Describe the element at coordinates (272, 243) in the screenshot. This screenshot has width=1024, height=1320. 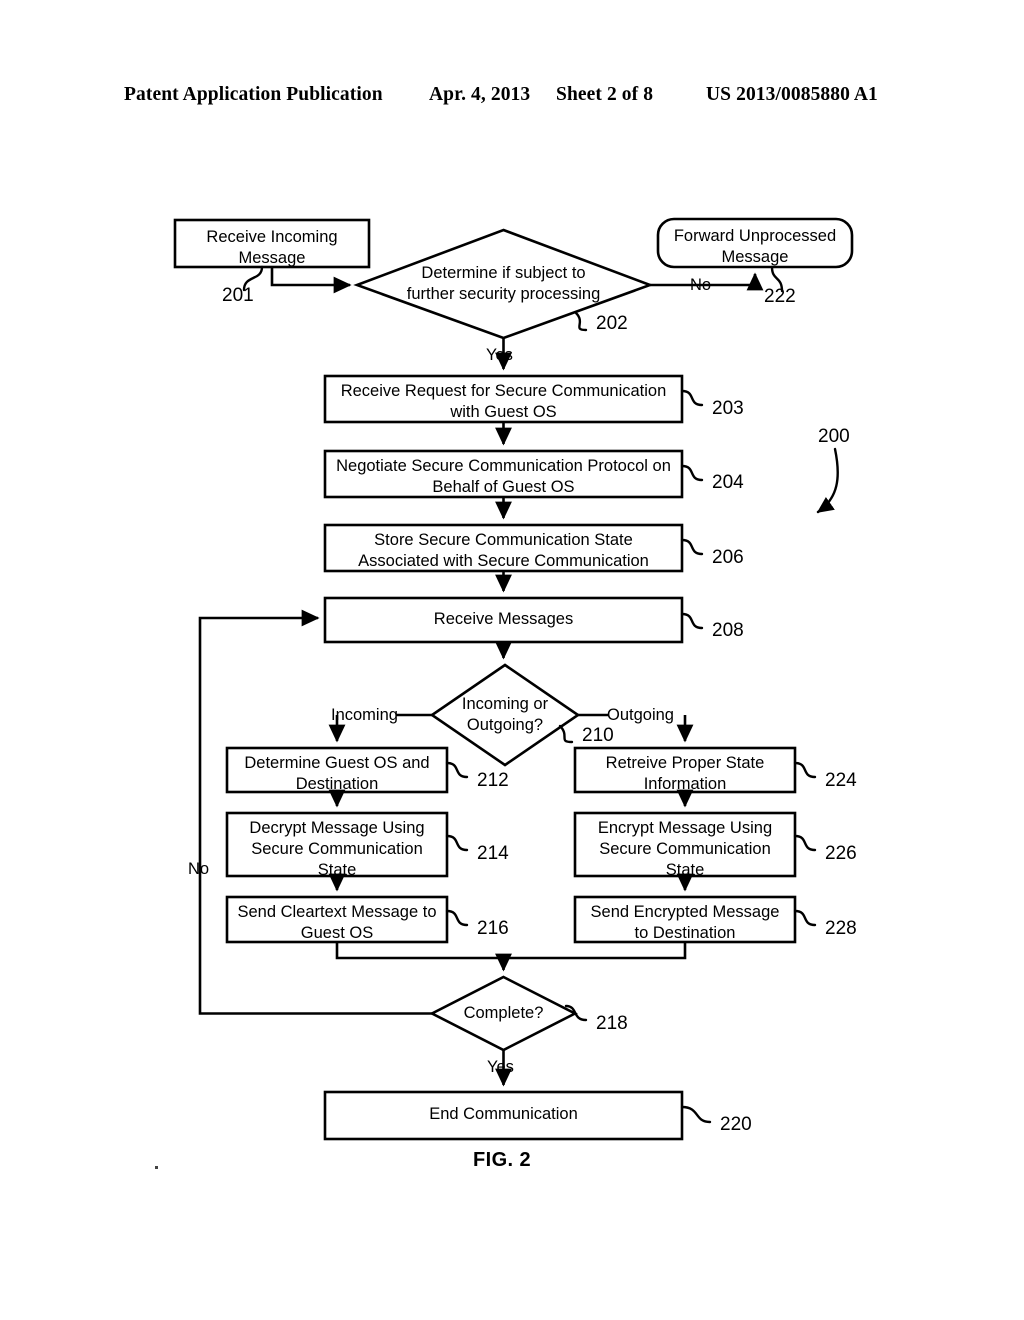
I see `node-201-shape` at that location.